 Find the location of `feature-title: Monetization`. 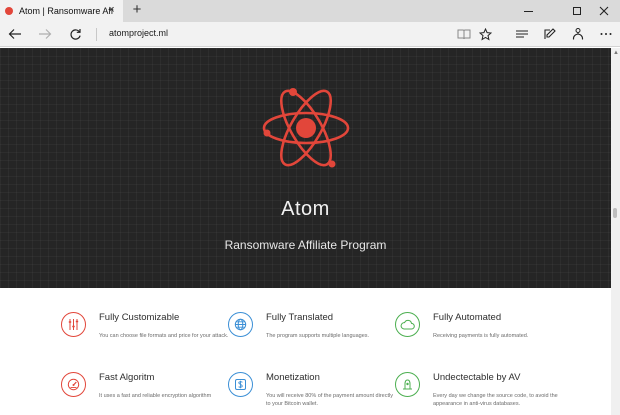

feature-title: Monetization is located at coordinates (293, 377).